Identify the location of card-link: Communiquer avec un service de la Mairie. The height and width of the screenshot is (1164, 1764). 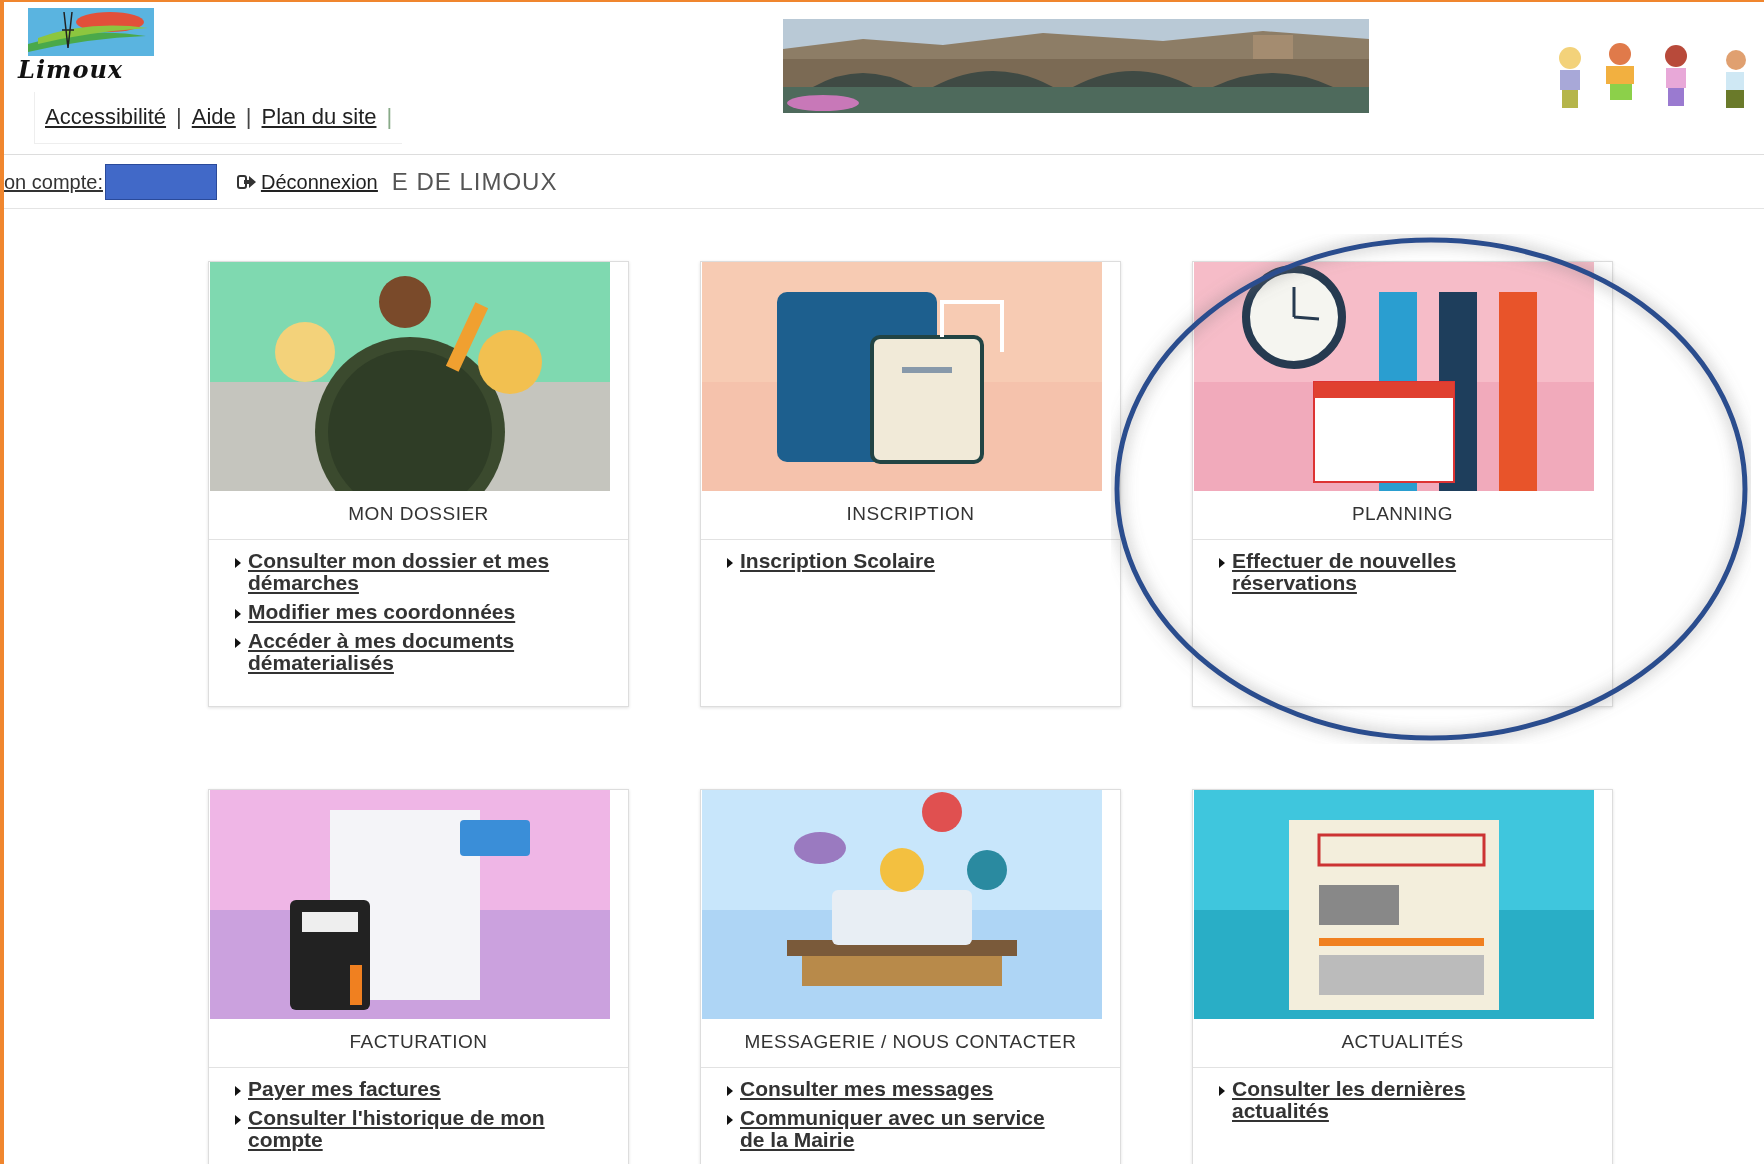
(901, 1128).